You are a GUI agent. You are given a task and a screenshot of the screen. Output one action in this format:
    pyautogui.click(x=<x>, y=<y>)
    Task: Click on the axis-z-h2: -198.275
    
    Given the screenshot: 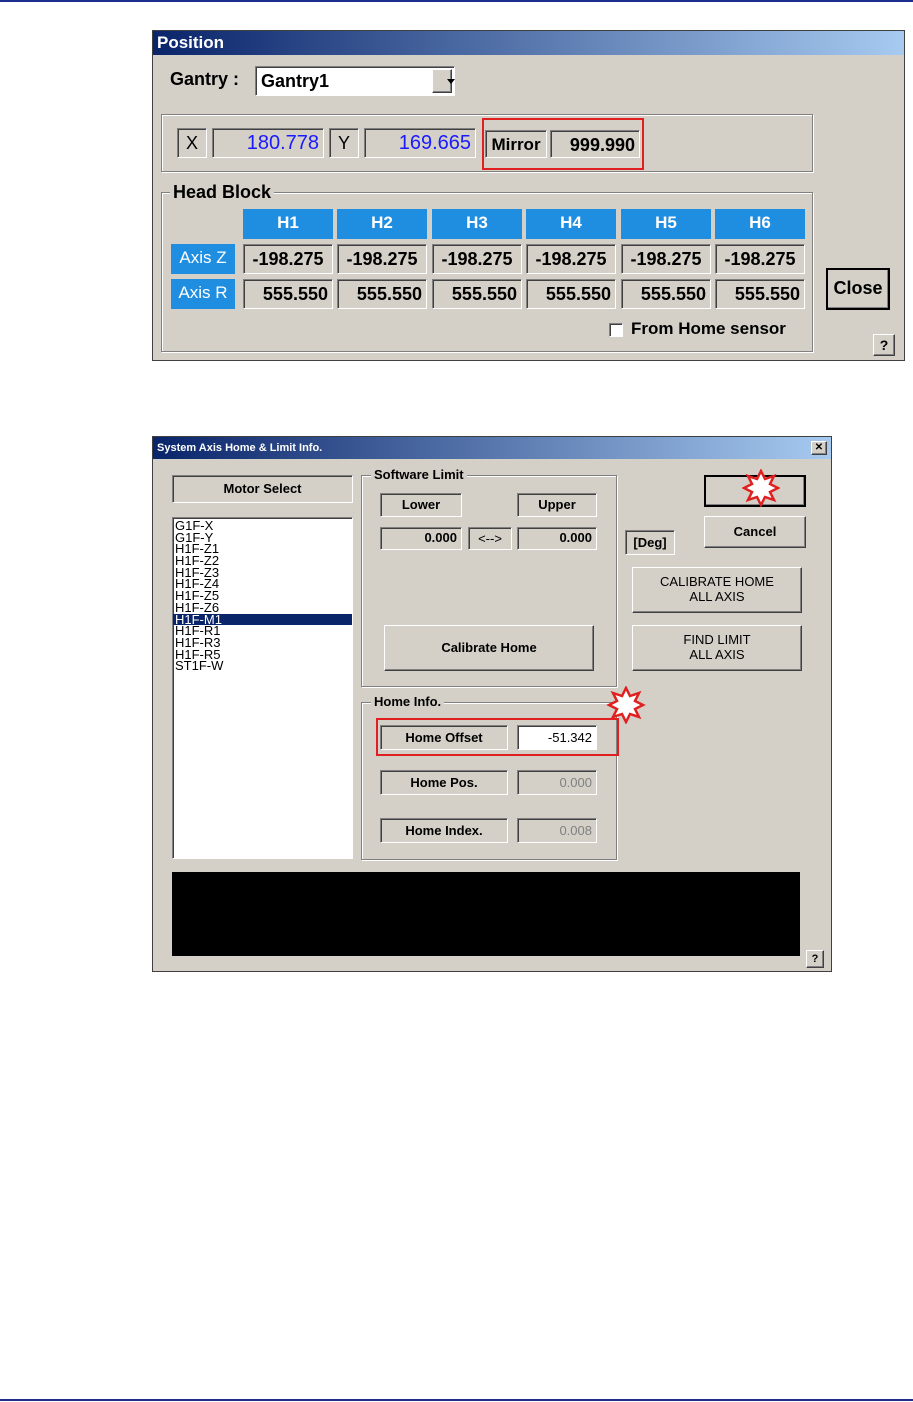 What is the action you would take?
    pyautogui.click(x=382, y=259)
    